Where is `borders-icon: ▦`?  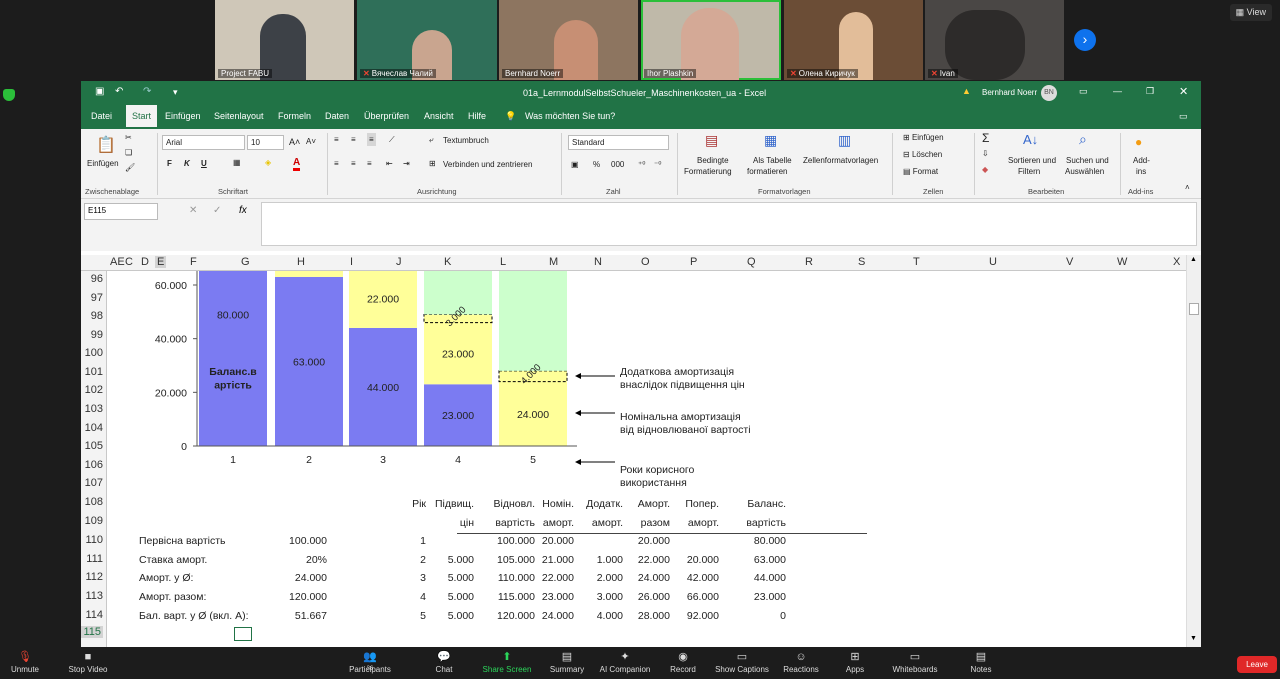 borders-icon: ▦ is located at coordinates (237, 162).